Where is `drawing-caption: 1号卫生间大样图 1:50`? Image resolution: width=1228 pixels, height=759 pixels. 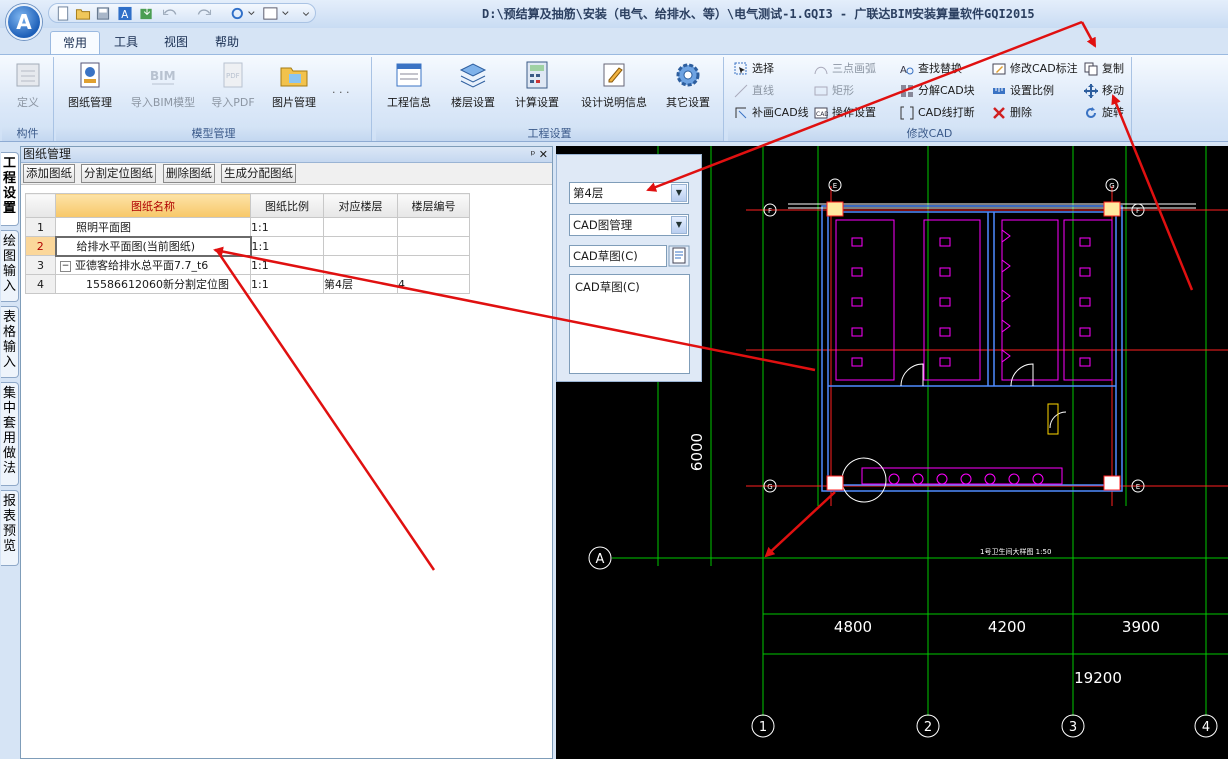
drawing-caption: 1号卫生间大样图 1:50 is located at coordinates (1015, 551).